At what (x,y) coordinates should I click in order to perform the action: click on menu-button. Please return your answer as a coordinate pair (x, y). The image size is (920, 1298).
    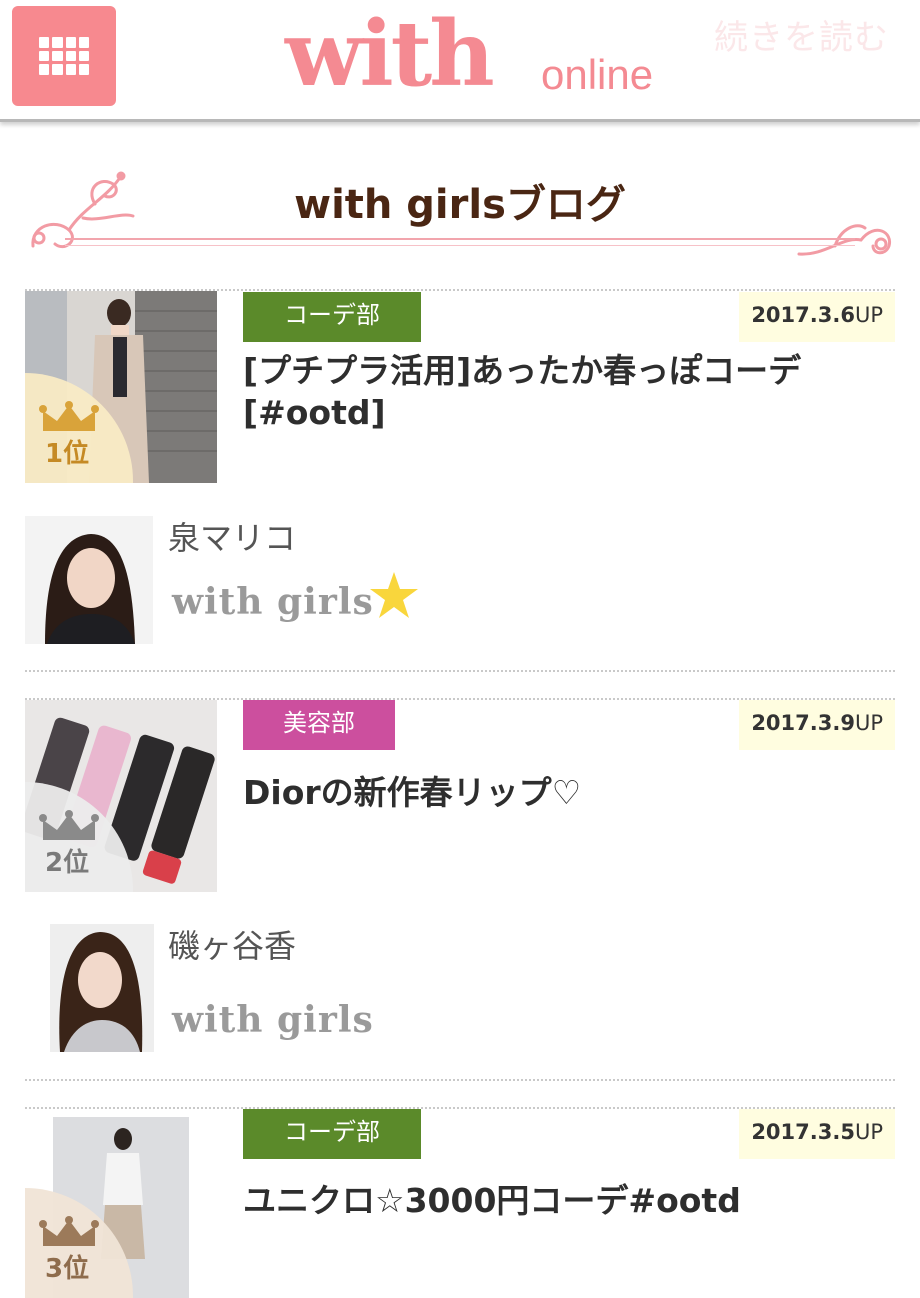
    Looking at the image, I should click on (64, 56).